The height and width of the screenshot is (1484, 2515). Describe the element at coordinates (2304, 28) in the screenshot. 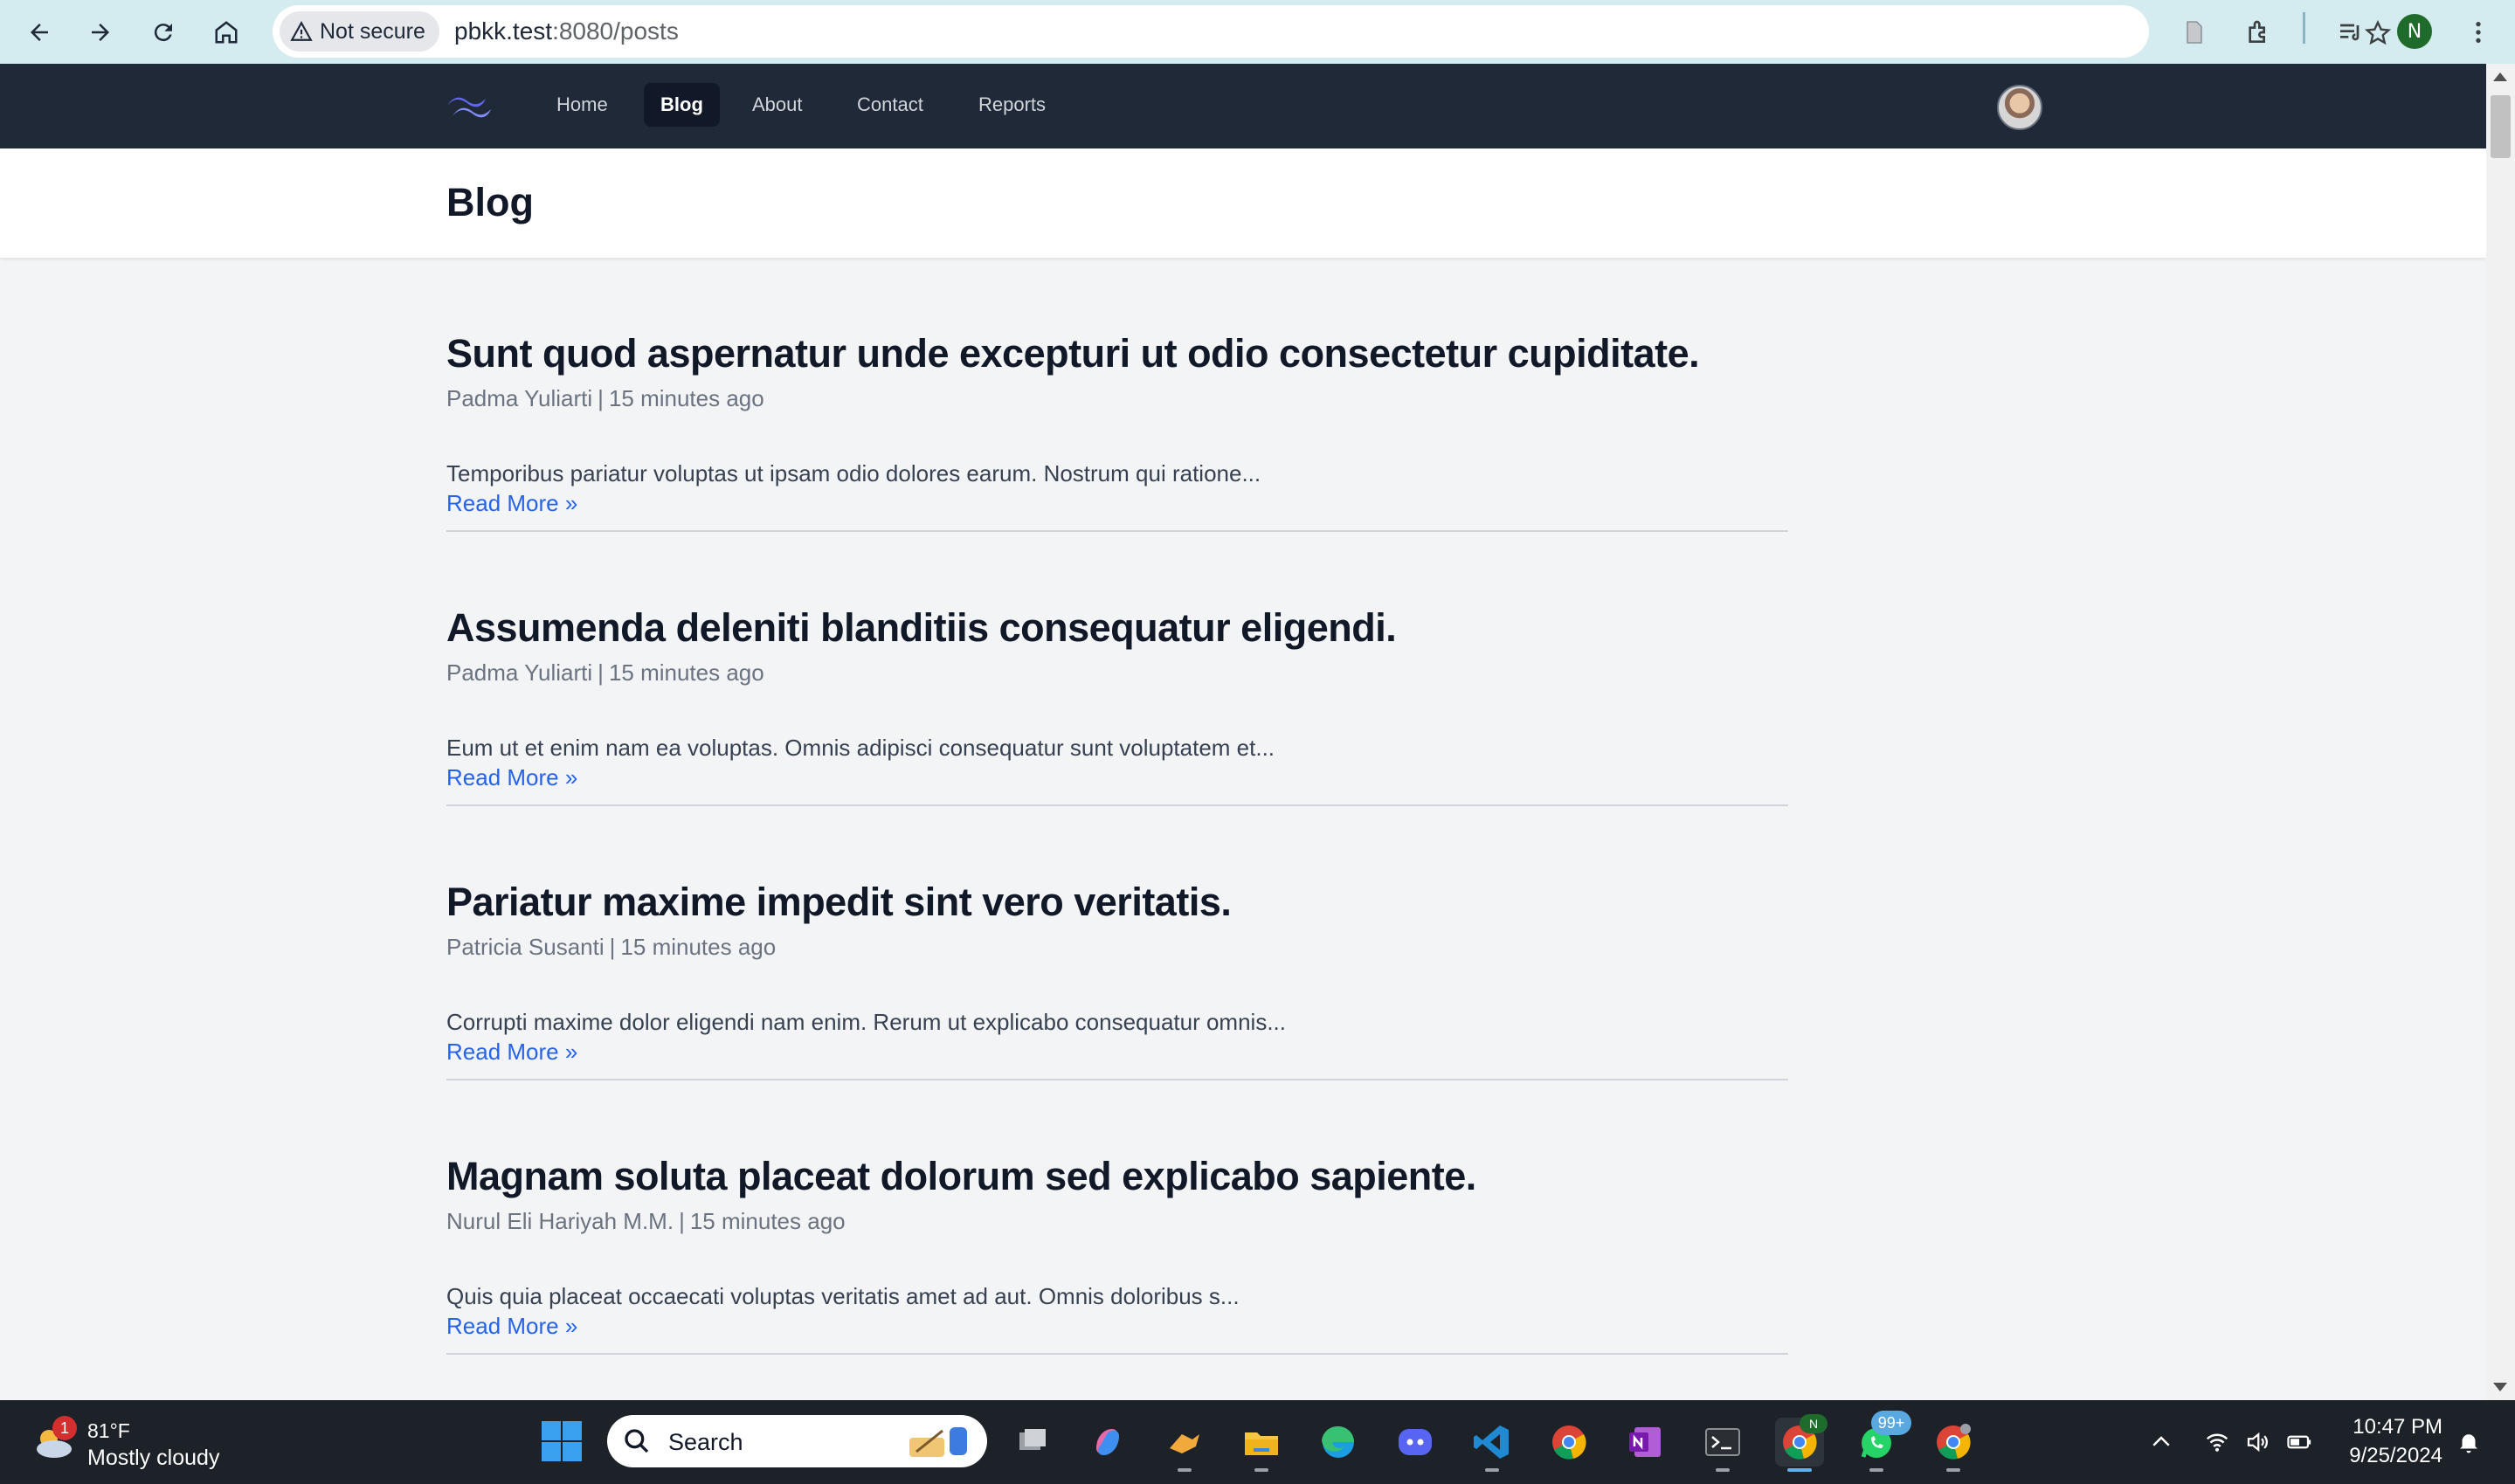

I see `toolbar-divider` at that location.